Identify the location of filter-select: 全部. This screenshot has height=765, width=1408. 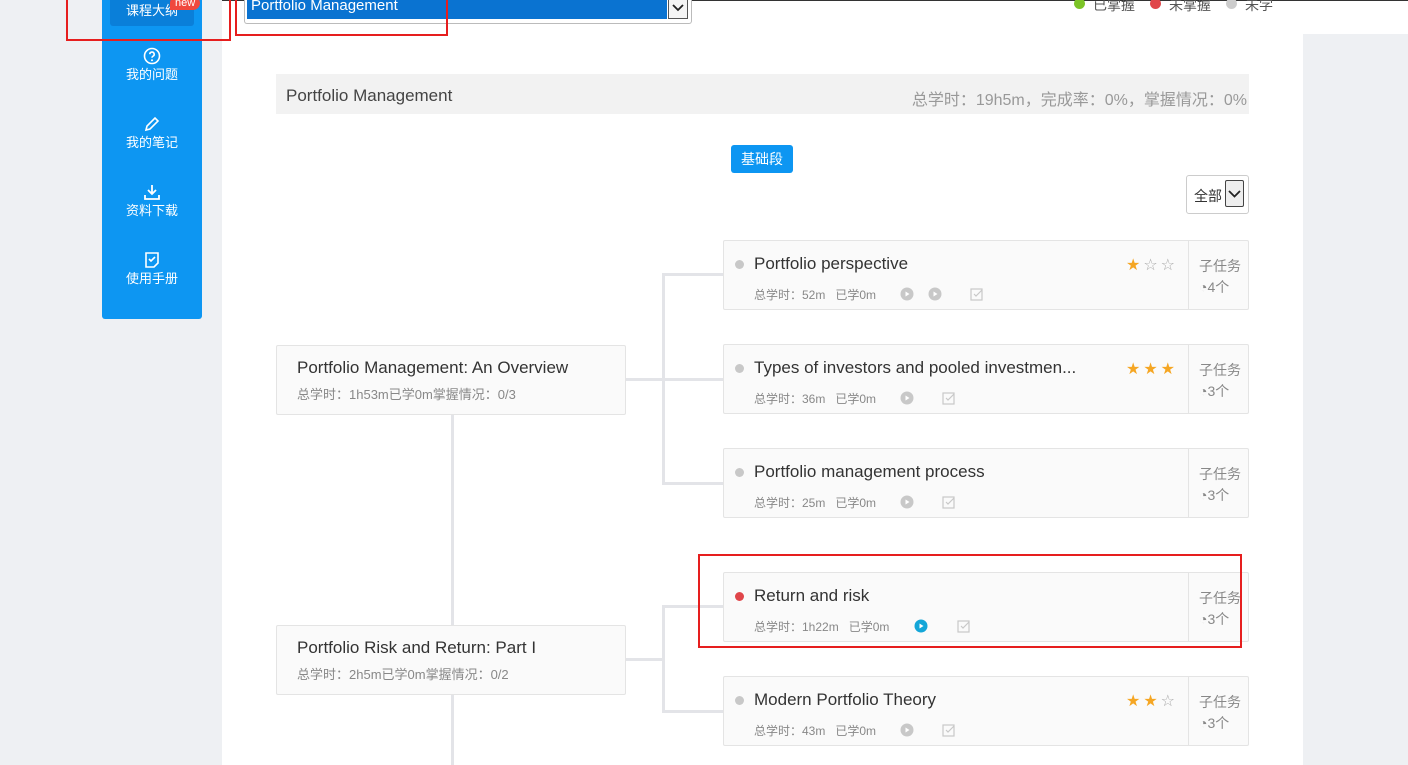
(1217, 194).